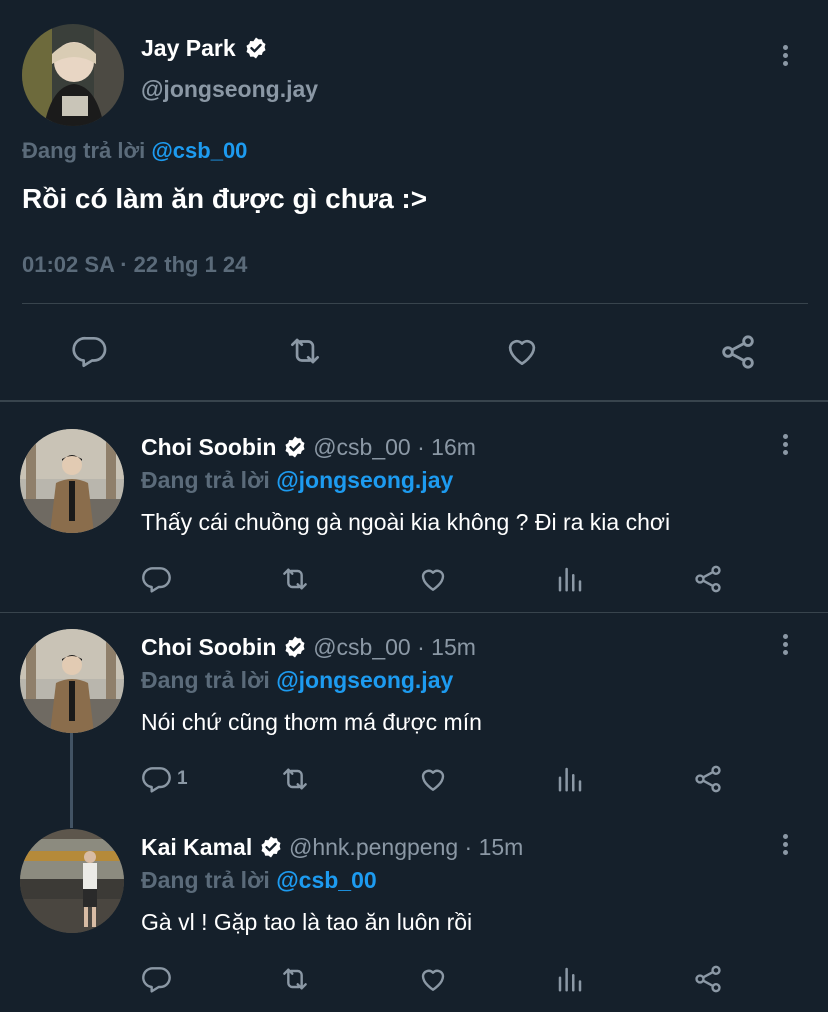 Image resolution: width=828 pixels, height=1012 pixels. What do you see at coordinates (308, 647) in the screenshot?
I see `reply-header: Choi Soobin @csb_00 · 15m` at bounding box center [308, 647].